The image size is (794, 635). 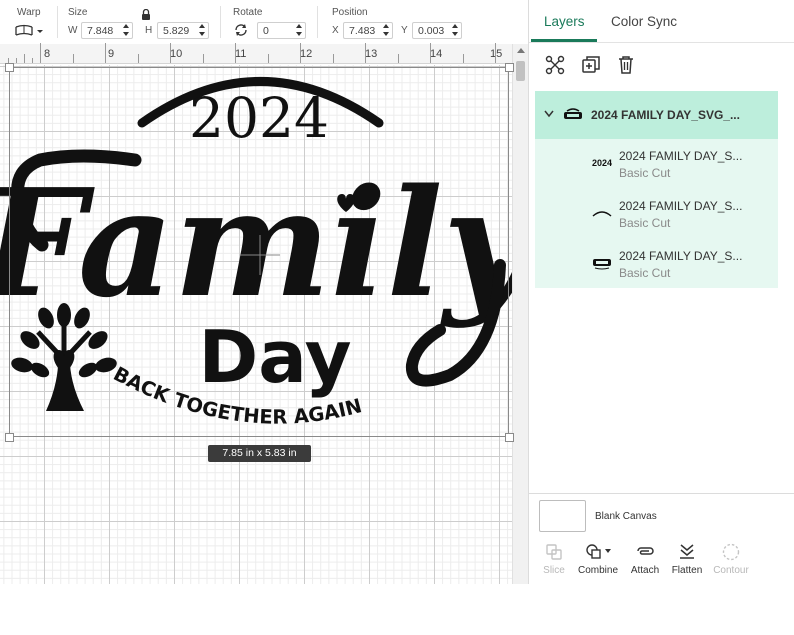 What do you see at coordinates (521, 50) in the screenshot?
I see `scroll-up-icon` at bounding box center [521, 50].